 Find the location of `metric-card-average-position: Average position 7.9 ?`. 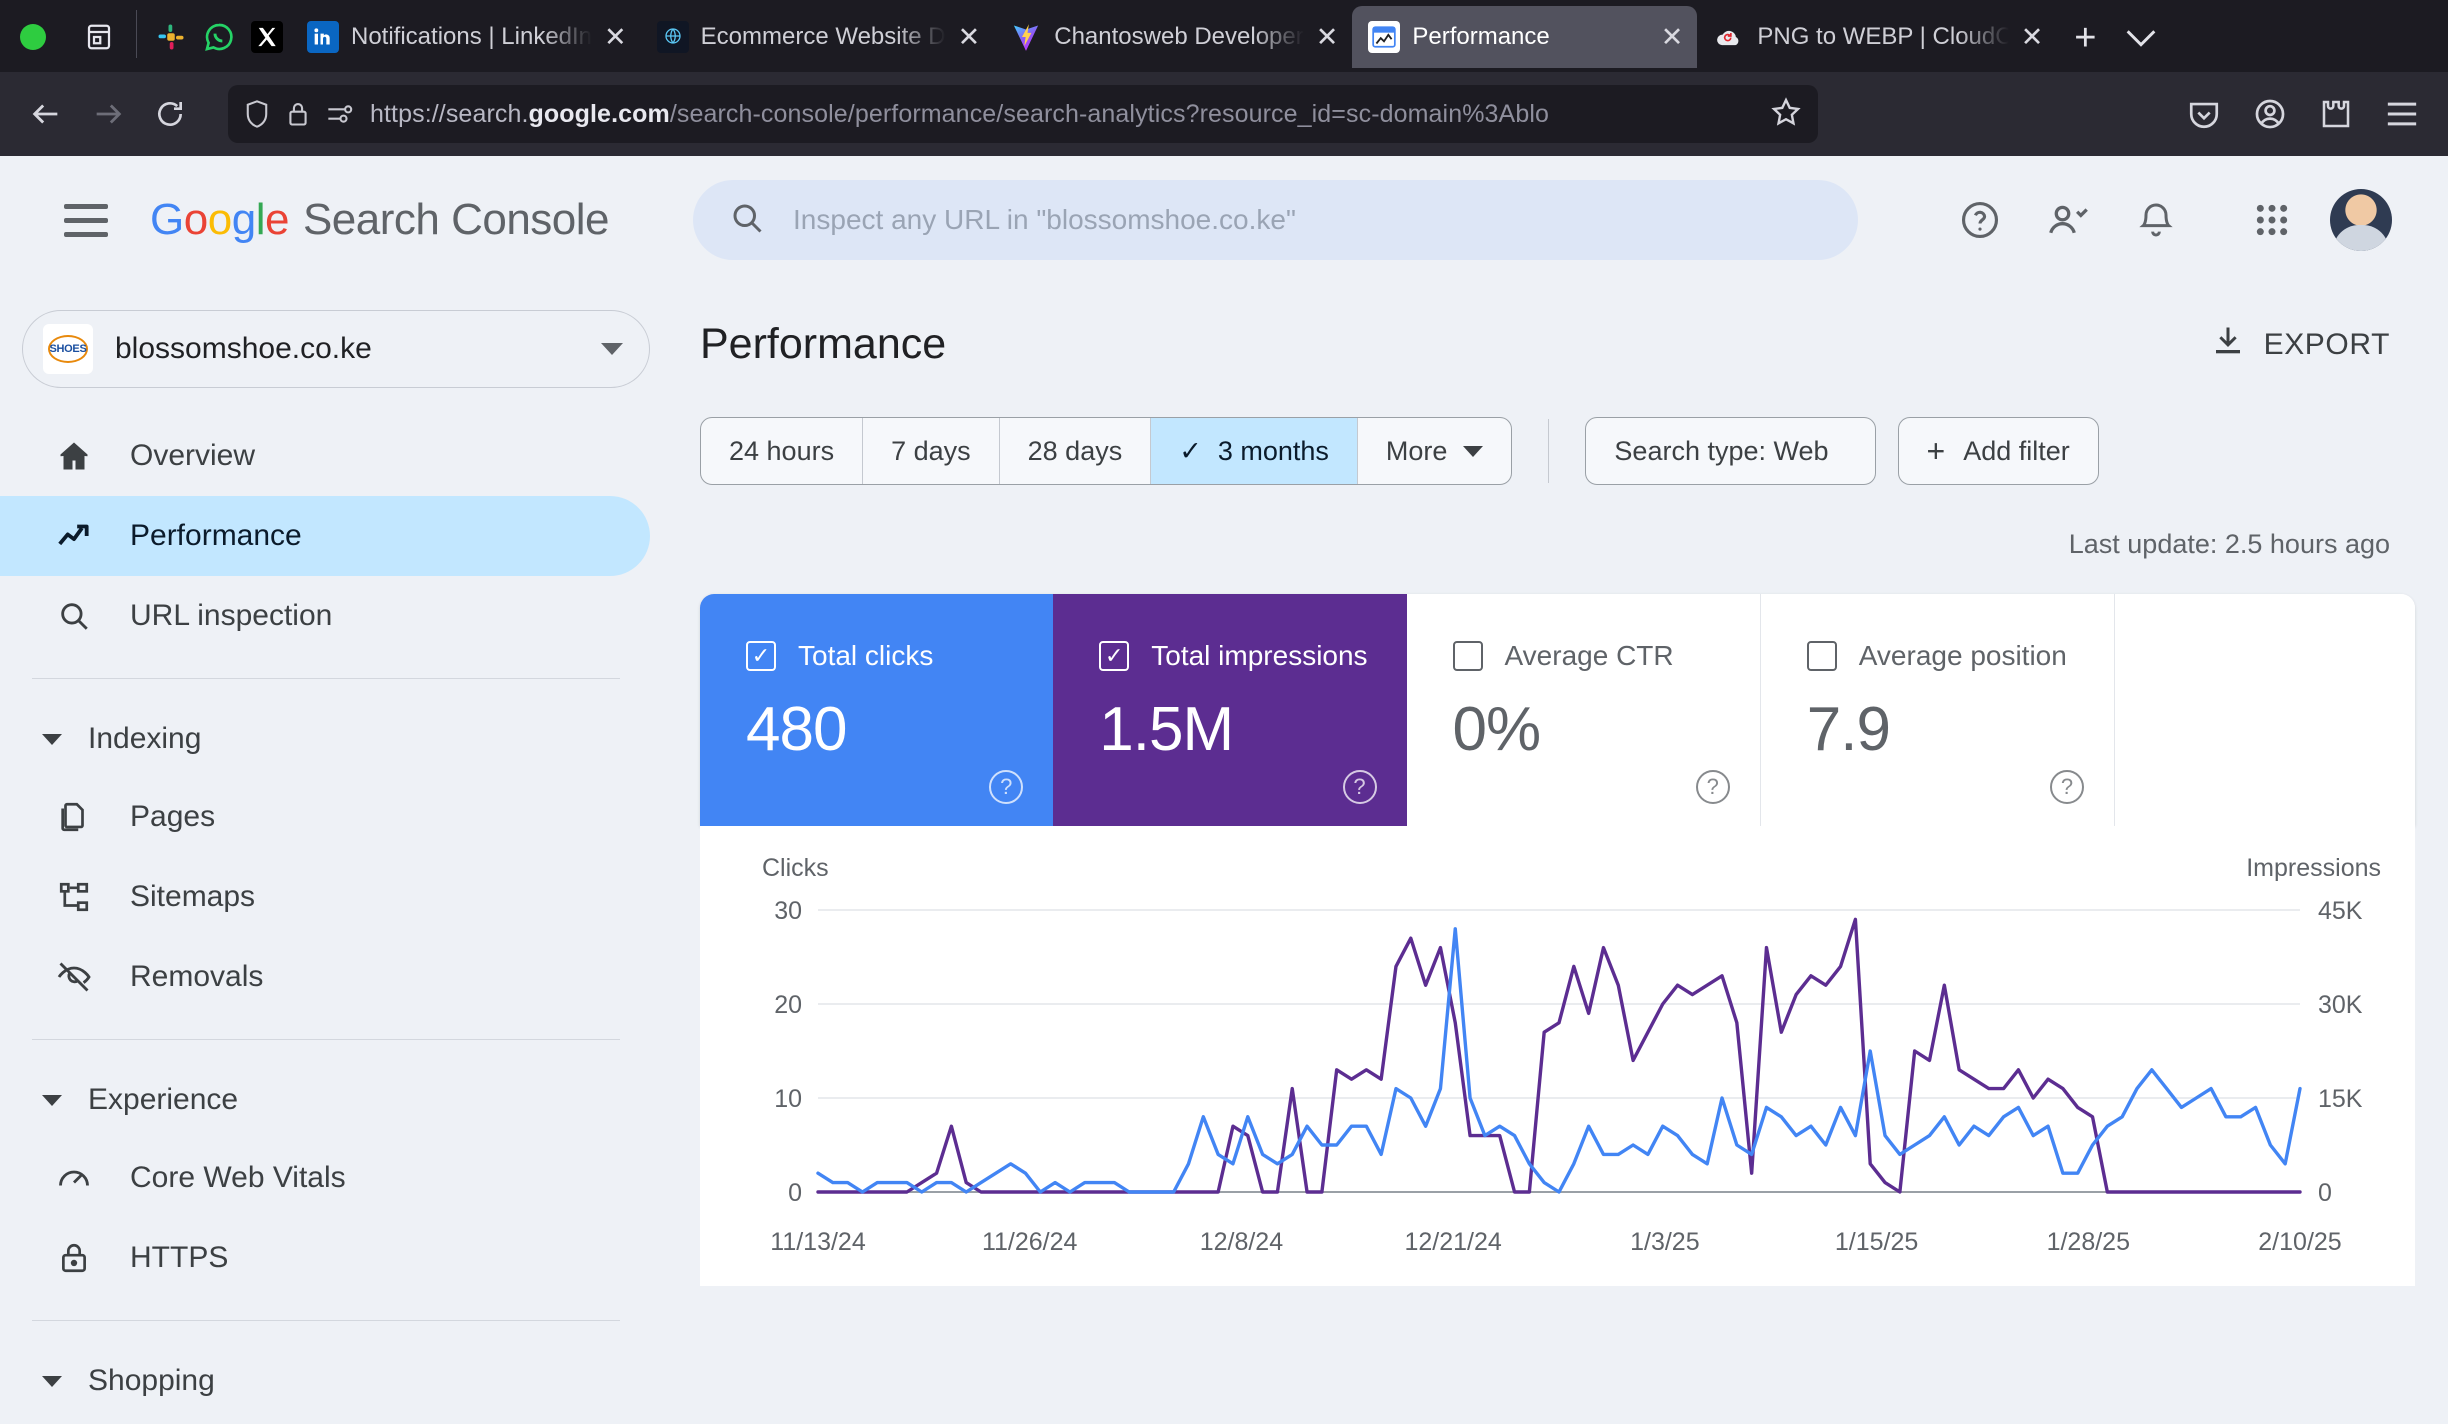

metric-card-average-position: Average position 7.9 ? is located at coordinates (1937, 710).